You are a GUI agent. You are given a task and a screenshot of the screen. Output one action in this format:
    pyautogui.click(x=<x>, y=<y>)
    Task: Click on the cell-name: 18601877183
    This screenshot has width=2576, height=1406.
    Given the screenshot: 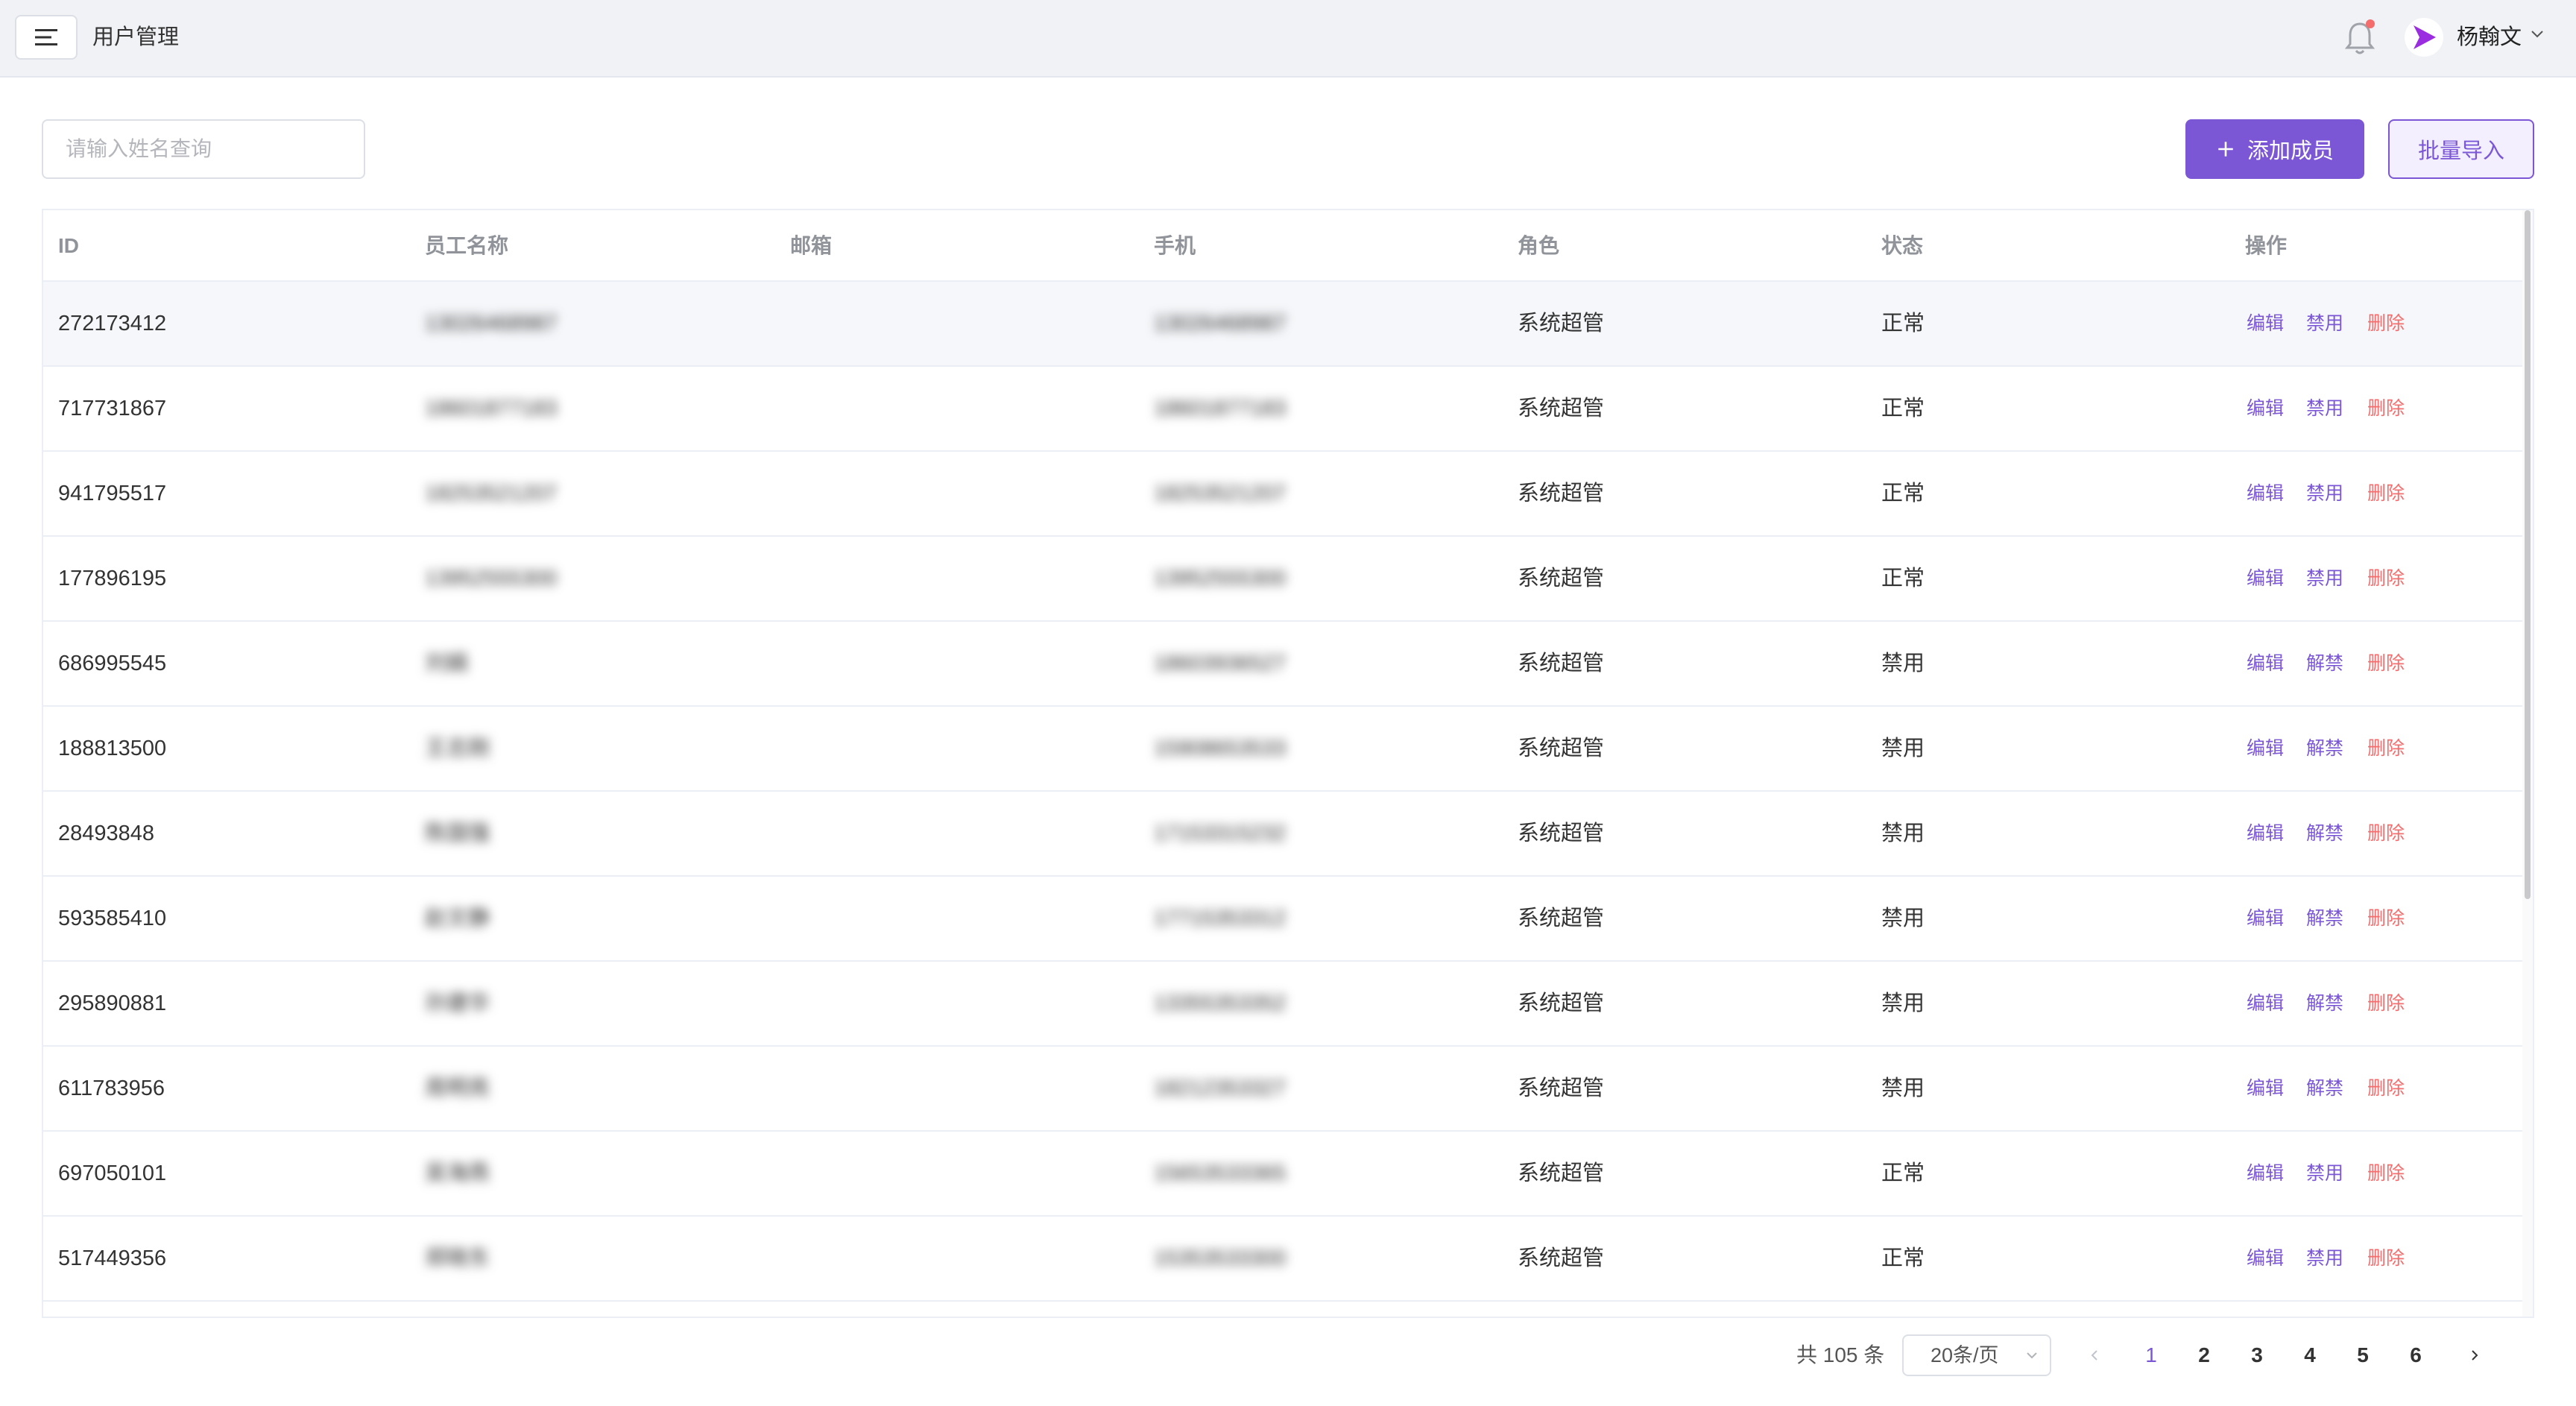 What is the action you would take?
    pyautogui.click(x=492, y=408)
    